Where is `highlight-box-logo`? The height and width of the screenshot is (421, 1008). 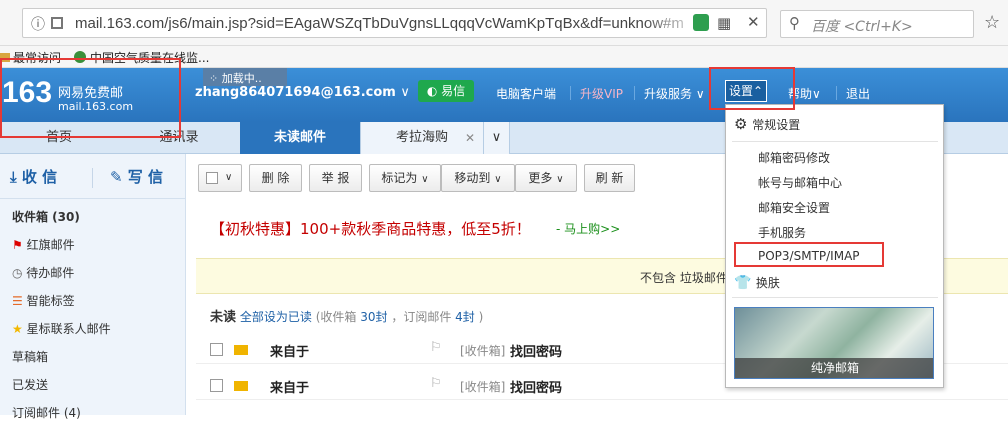
highlight-box-logo is located at coordinates (90, 98).